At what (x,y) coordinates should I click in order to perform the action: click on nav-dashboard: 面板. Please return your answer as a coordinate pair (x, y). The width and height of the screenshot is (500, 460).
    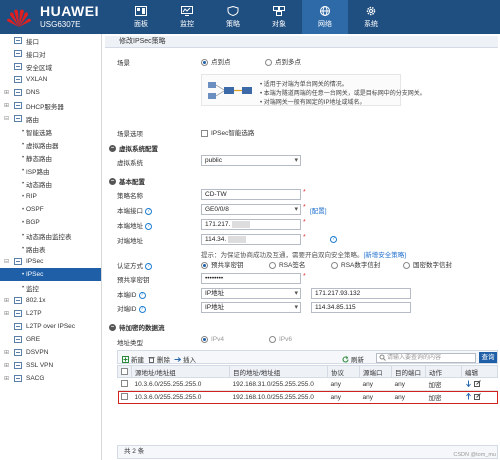
    Looking at the image, I should click on (141, 17).